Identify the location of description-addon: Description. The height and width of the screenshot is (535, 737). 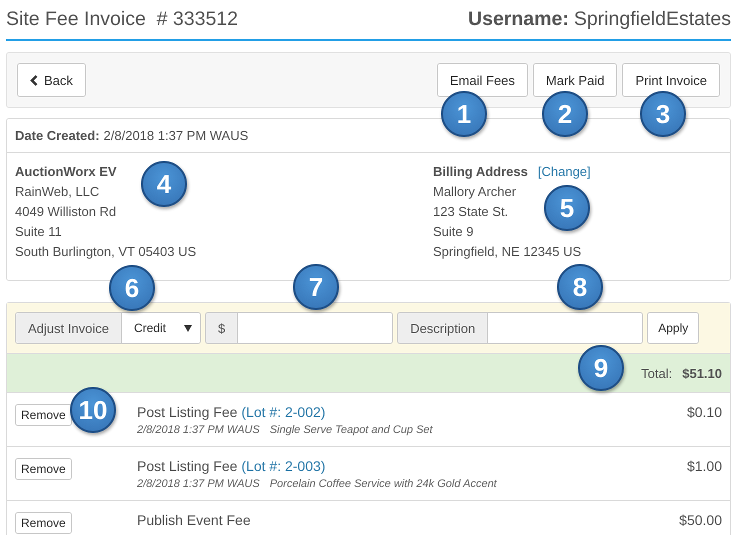
(442, 328).